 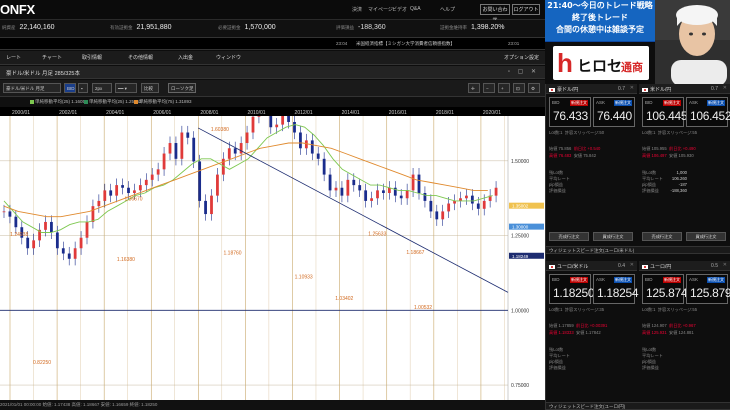 I want to click on color-picker-icon: ▪, so click(x=83, y=88).